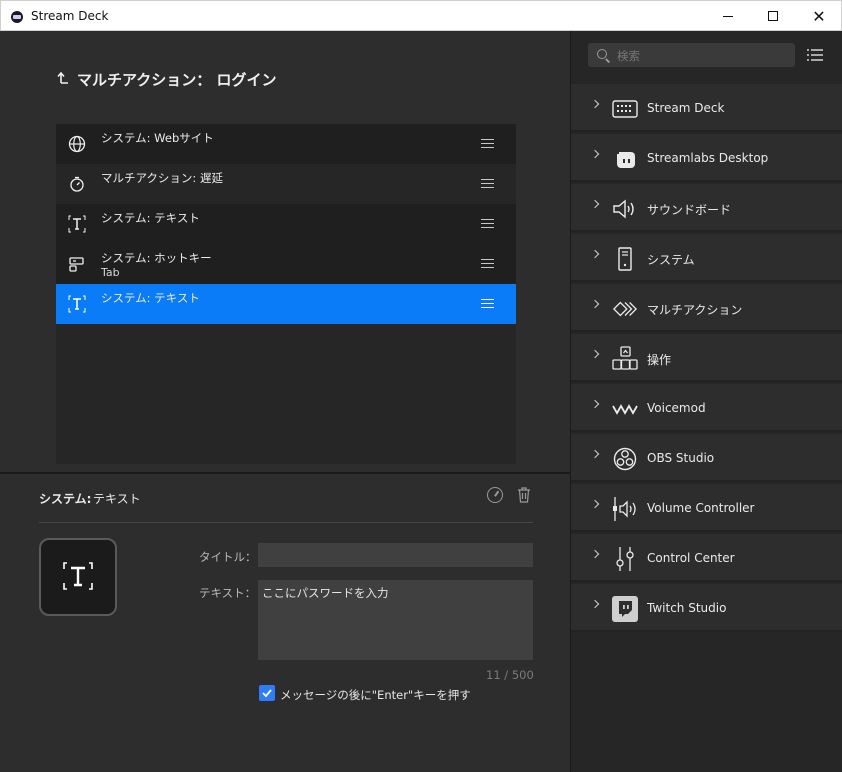 Image resolution: width=842 pixels, height=772 pixels. Describe the element at coordinates (625, 559) in the screenshot. I see `sliders-icon` at that location.